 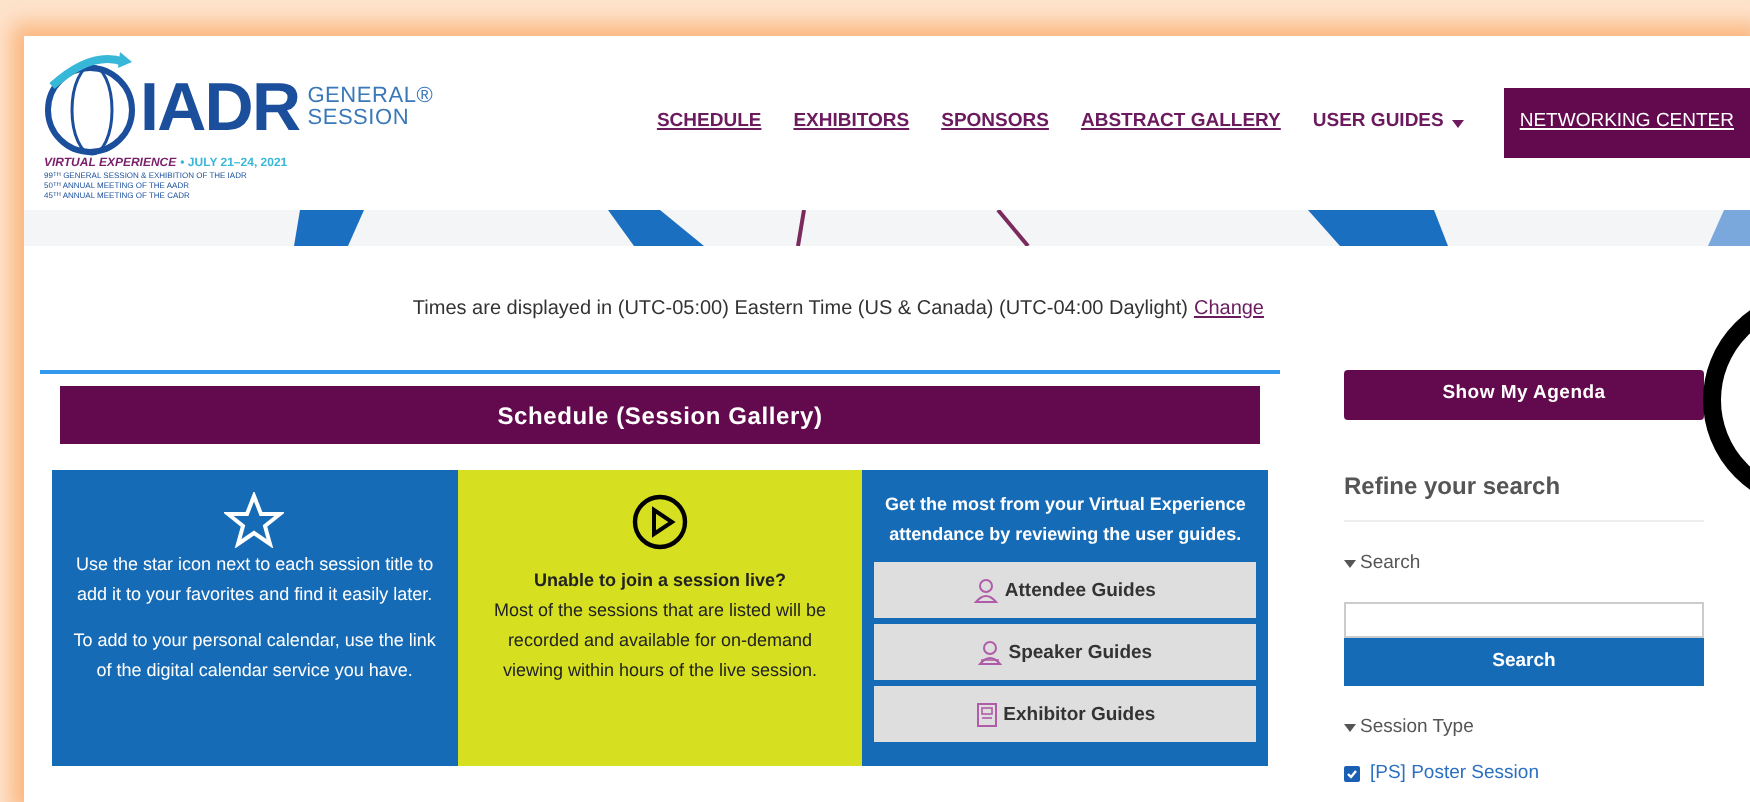 I want to click on logo-title: SESSION, so click(x=359, y=119).